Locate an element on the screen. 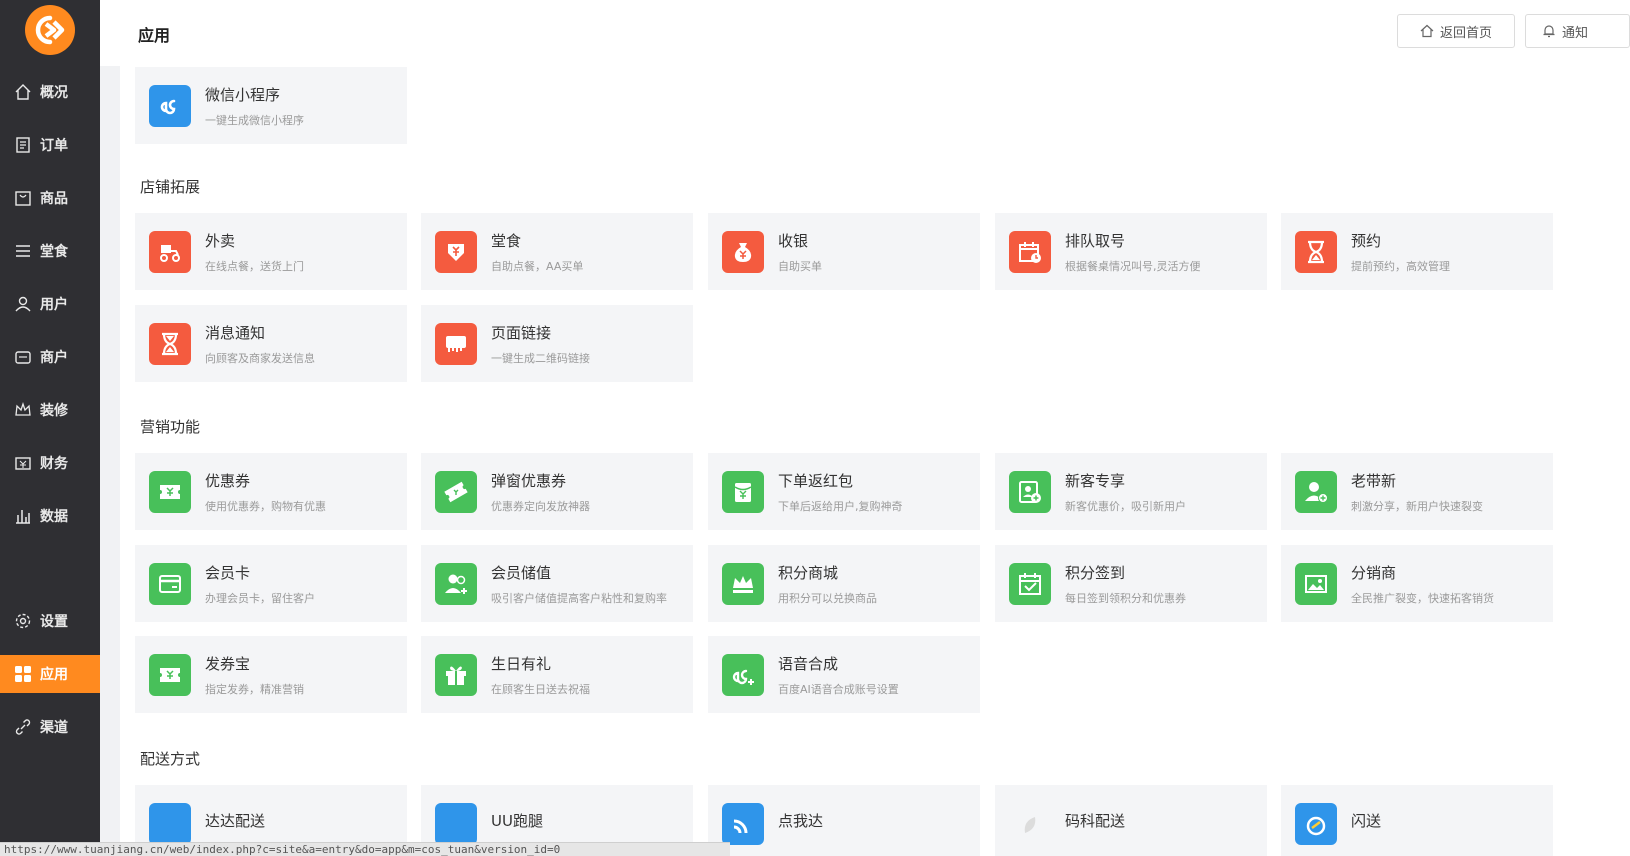 This screenshot has width=1630, height=856. app-card-birthday-gift: 生日有礼 在顾客生日送去祝福 is located at coordinates (557, 674).